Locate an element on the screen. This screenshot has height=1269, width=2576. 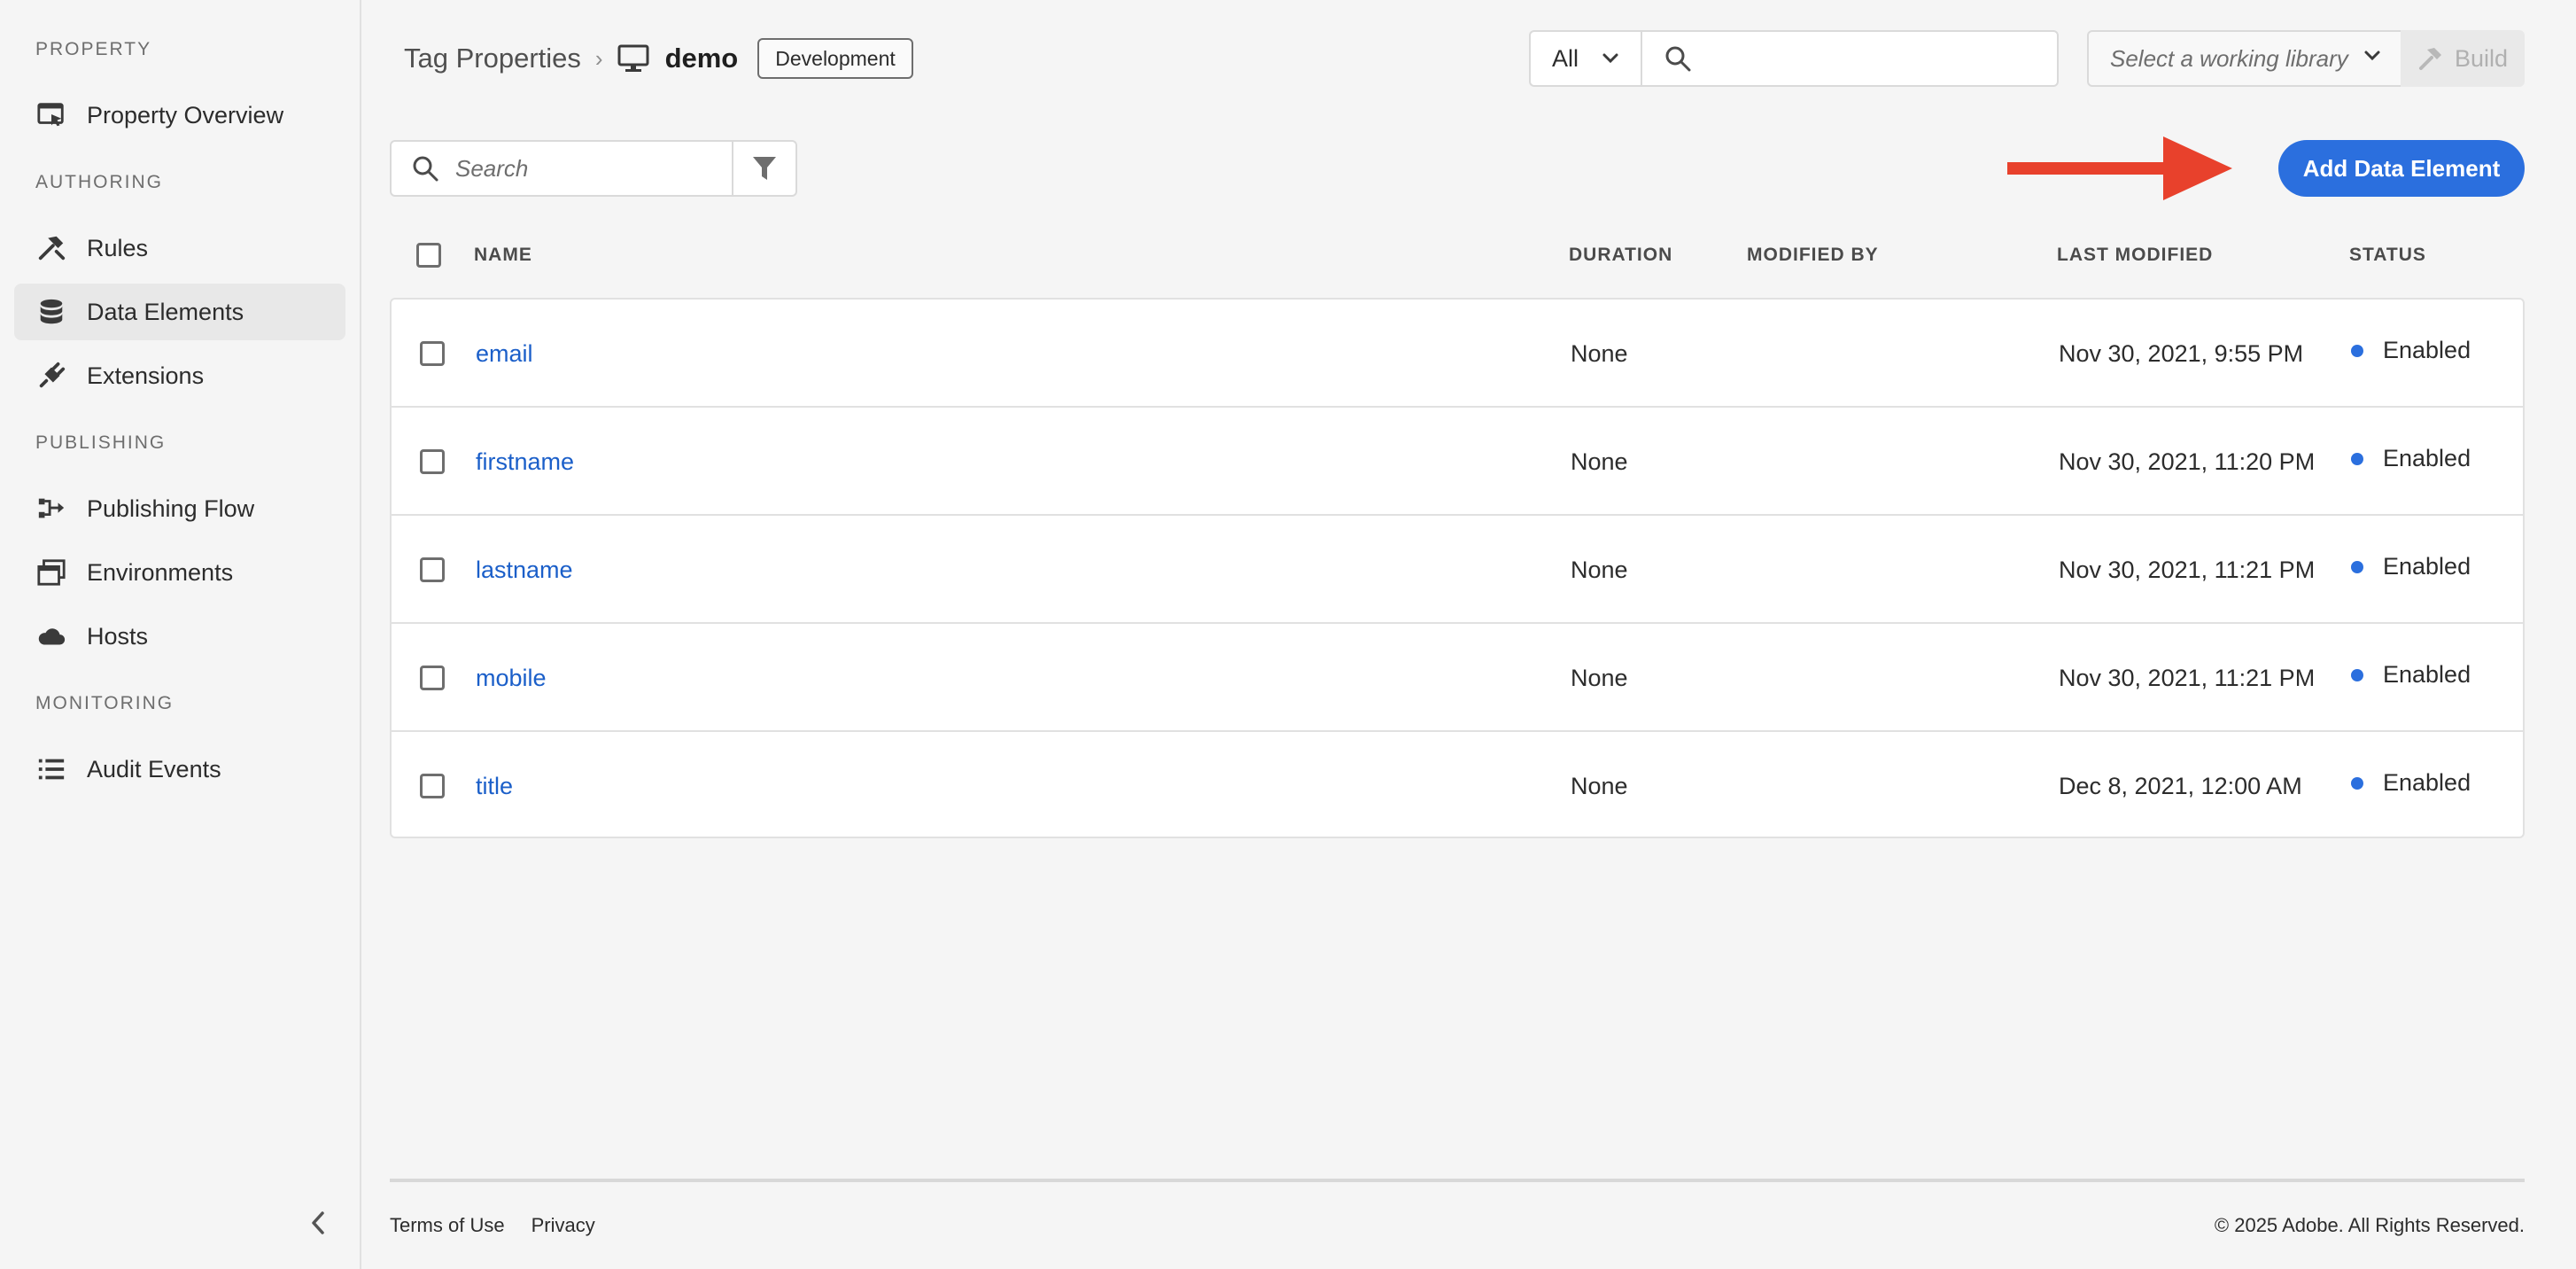
cloud-icon is located at coordinates (51, 636).